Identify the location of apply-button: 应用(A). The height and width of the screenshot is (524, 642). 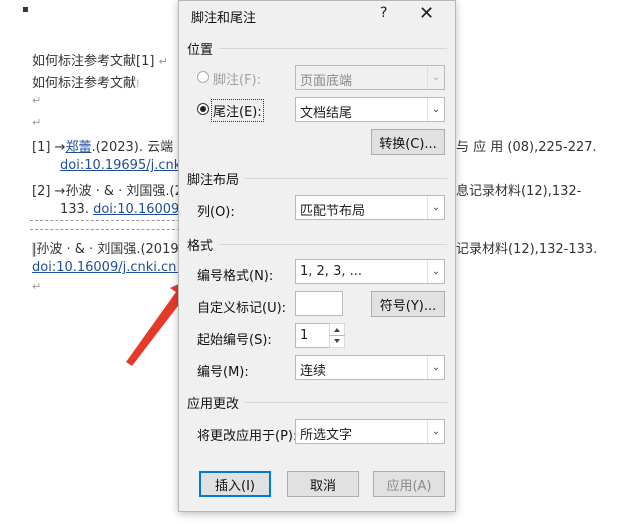
(409, 484).